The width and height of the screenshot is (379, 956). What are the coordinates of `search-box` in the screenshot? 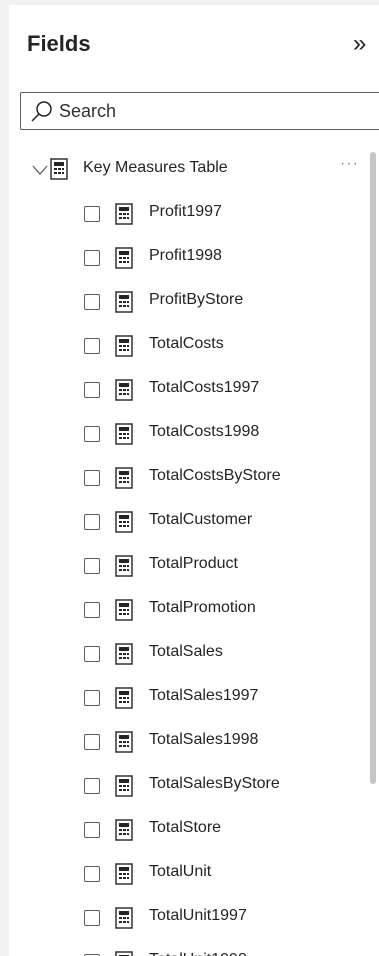 It's located at (199, 111).